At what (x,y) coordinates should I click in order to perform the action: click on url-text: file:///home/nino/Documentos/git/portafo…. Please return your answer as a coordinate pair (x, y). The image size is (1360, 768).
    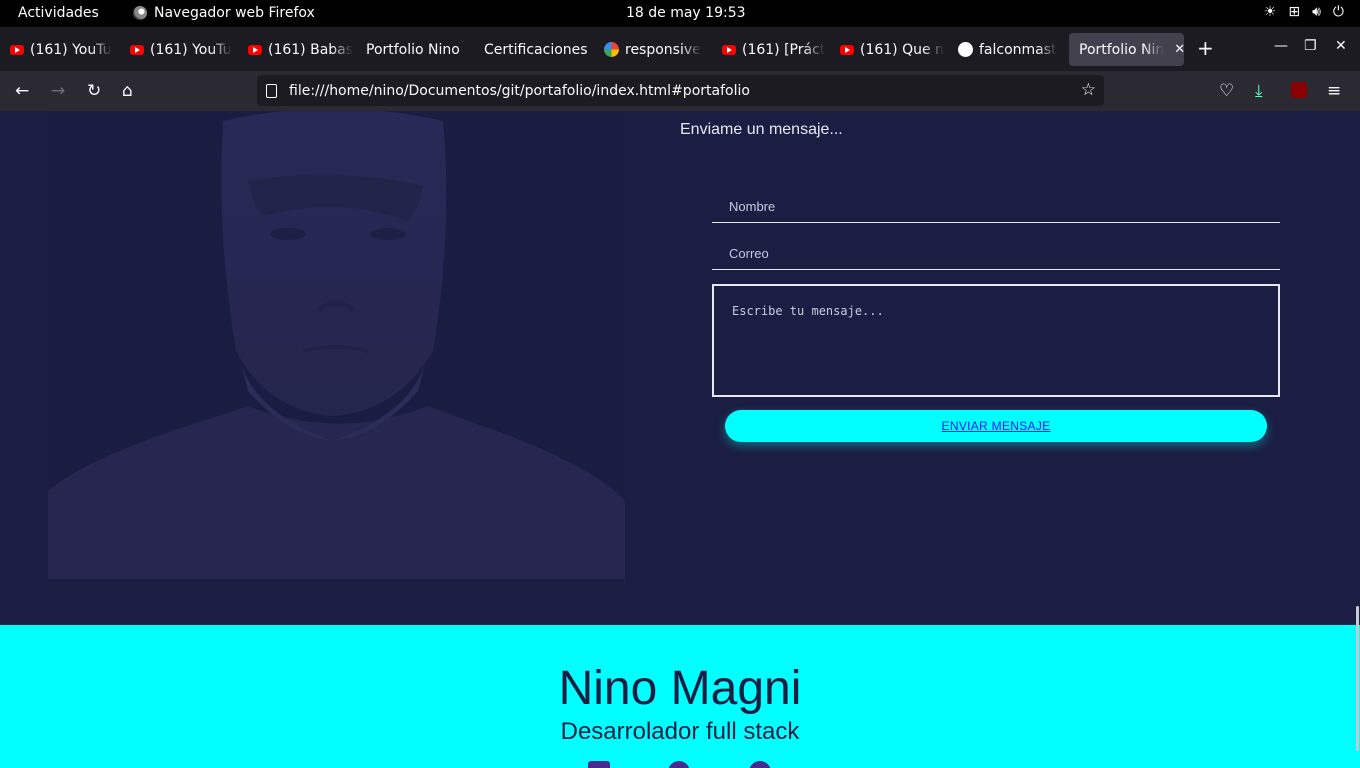
    Looking at the image, I should click on (519, 91).